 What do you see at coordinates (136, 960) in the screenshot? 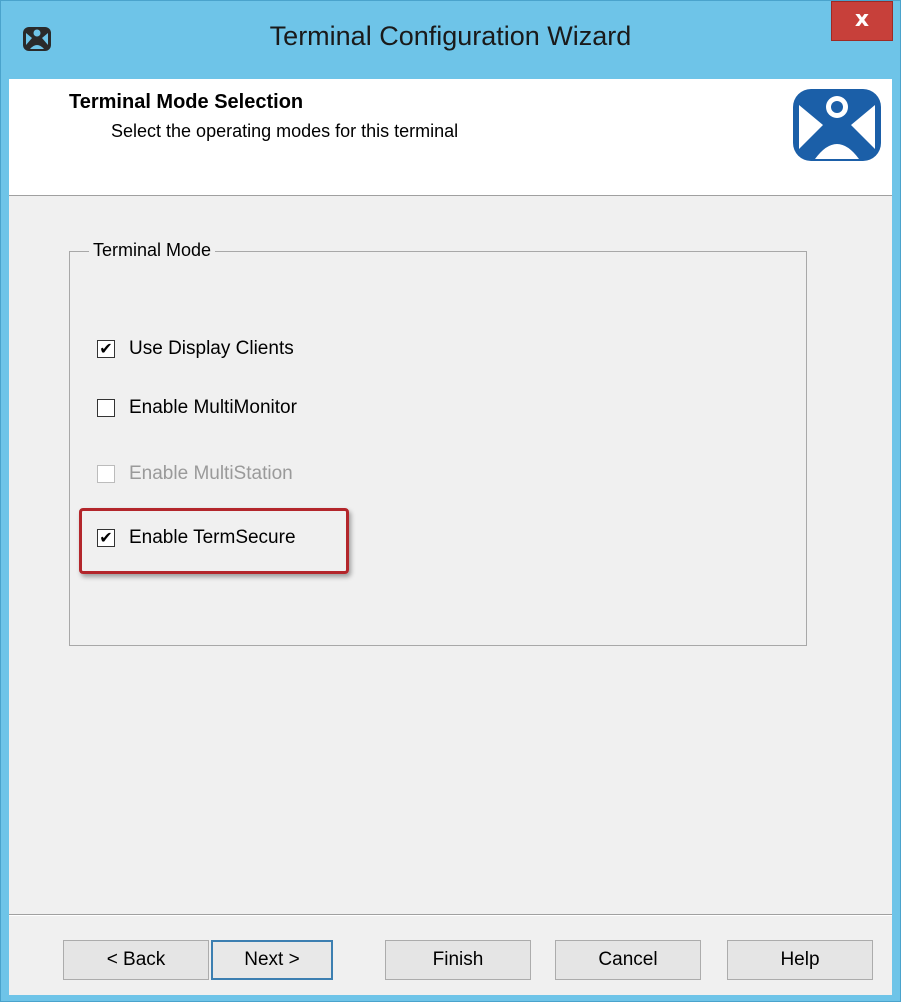
I see `back-button: < Back` at bounding box center [136, 960].